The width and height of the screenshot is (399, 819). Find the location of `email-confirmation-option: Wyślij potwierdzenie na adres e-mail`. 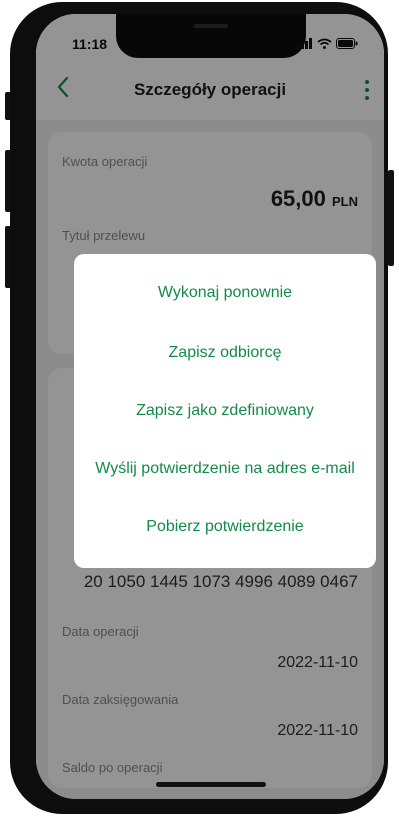

email-confirmation-option: Wyślij potwierdzenie na adres e-mail is located at coordinates (225, 469).